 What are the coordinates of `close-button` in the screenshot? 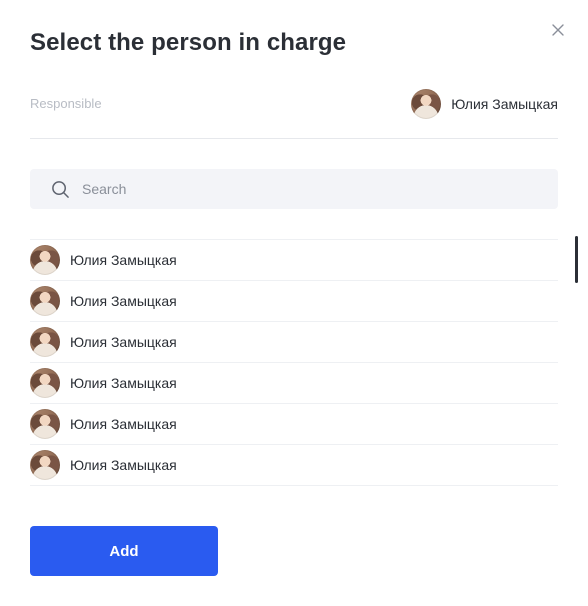 It's located at (558, 30).